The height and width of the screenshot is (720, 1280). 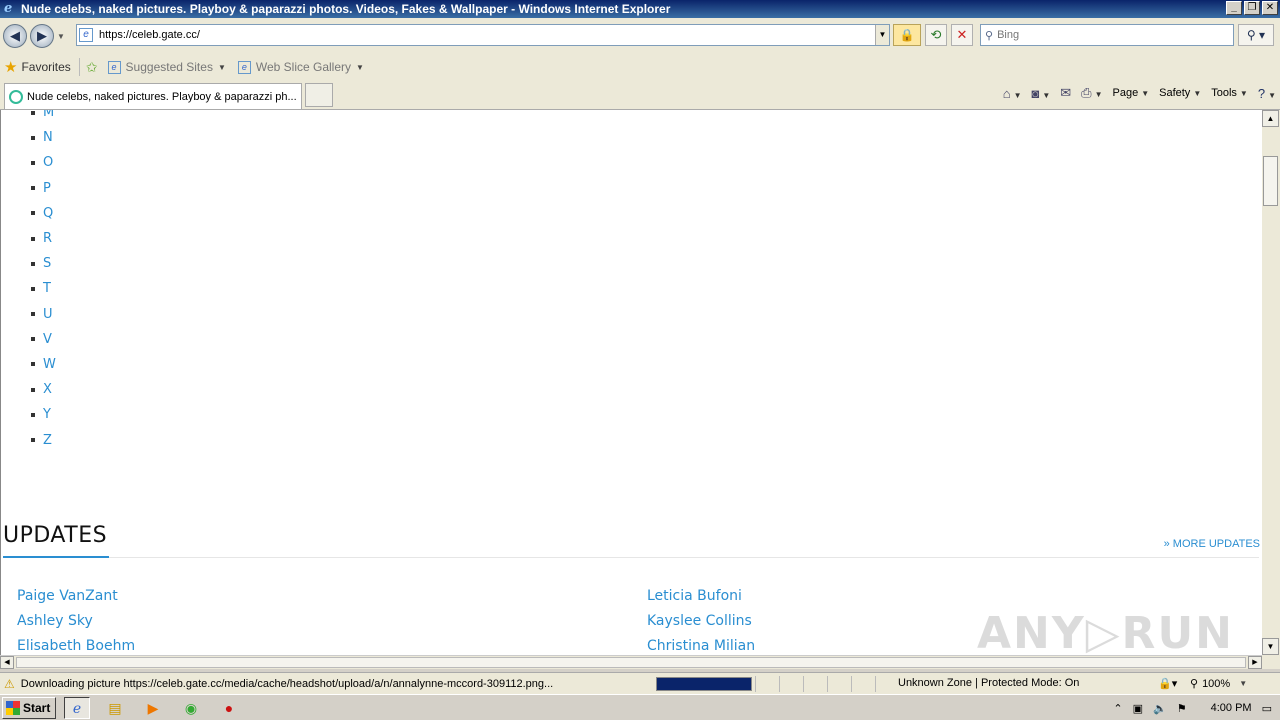 I want to click on ie-taskbar-icon: e, so click(x=77, y=707).